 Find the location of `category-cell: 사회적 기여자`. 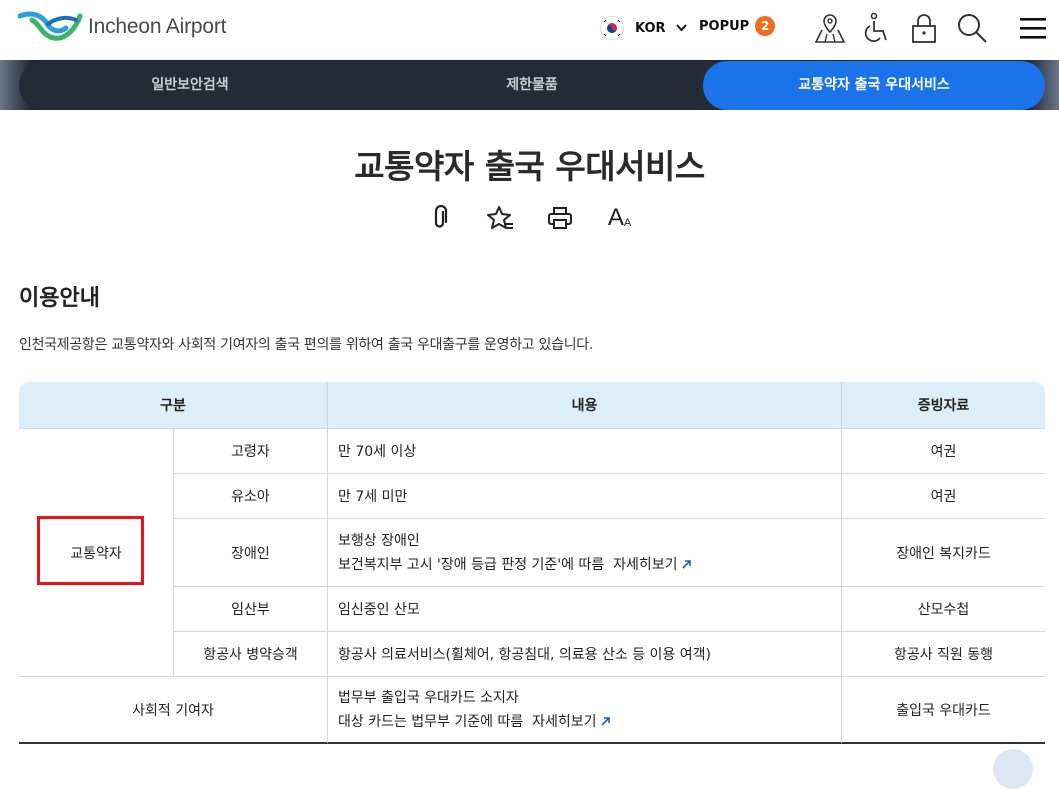

category-cell: 사회적 기여자 is located at coordinates (173, 710).